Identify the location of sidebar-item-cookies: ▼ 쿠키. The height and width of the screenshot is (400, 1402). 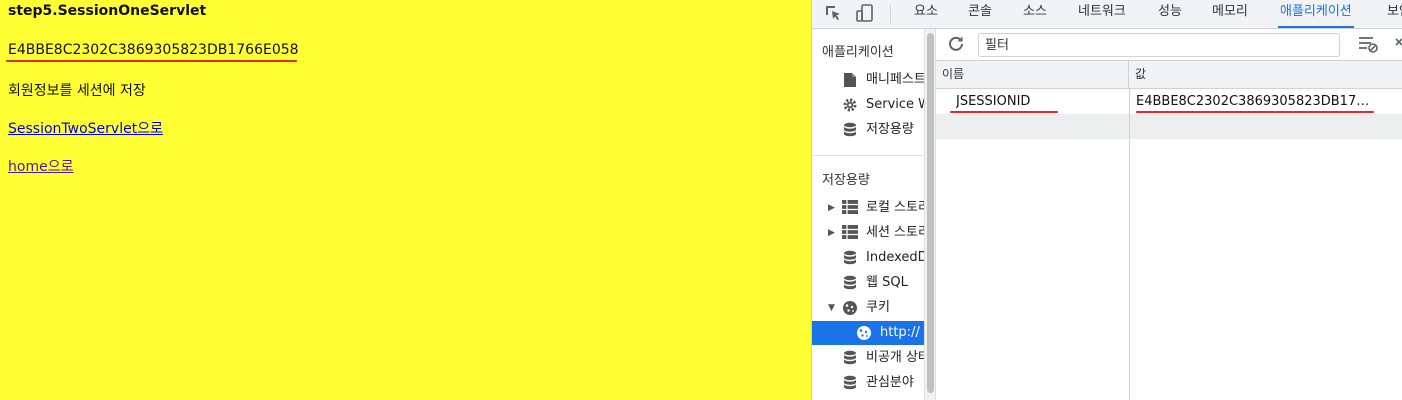
(868, 308).